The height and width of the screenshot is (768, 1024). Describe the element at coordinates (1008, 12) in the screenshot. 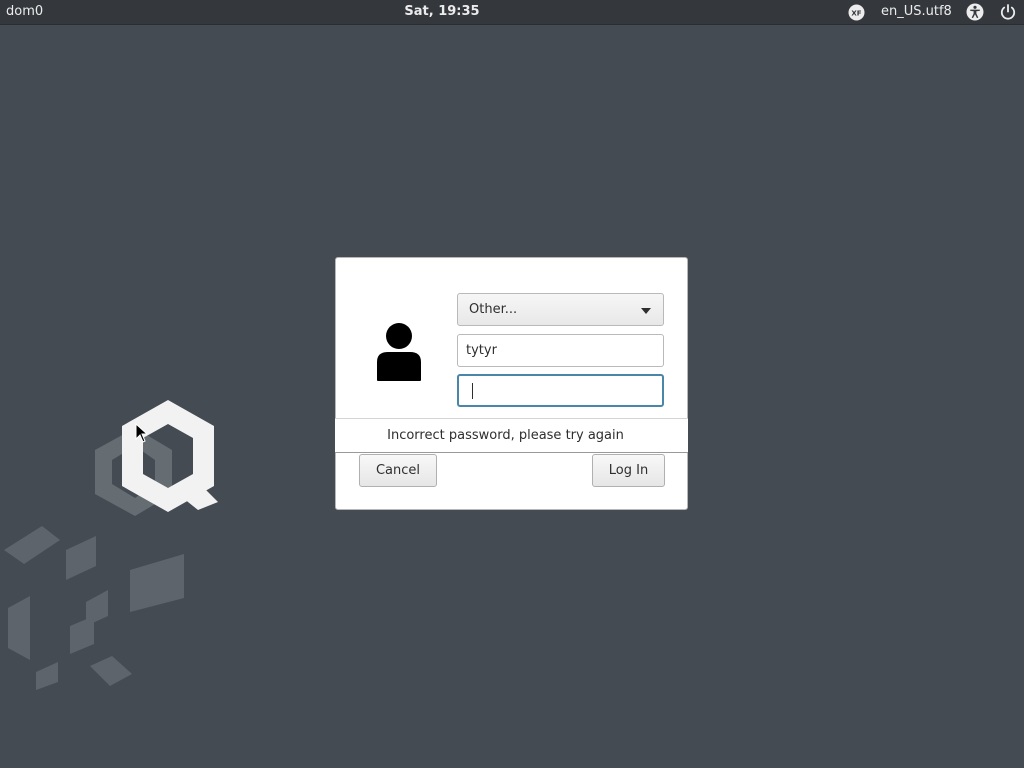

I see `power-icon` at that location.